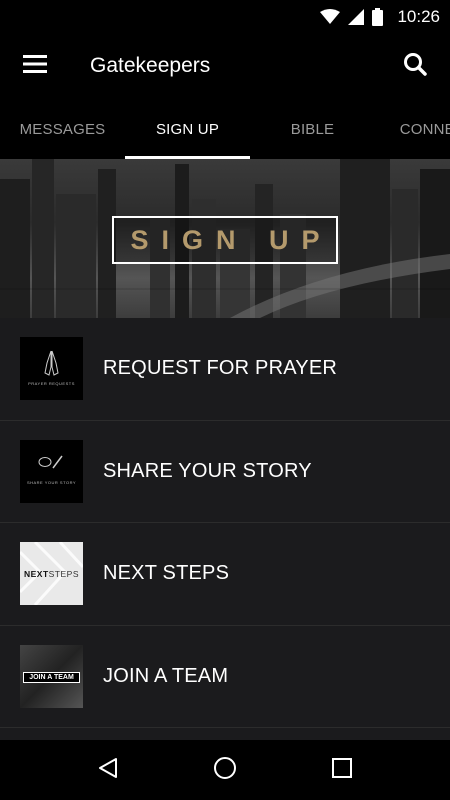 The height and width of the screenshot is (800, 450). What do you see at coordinates (330, 16) in the screenshot?
I see `wifi-icon` at bounding box center [330, 16].